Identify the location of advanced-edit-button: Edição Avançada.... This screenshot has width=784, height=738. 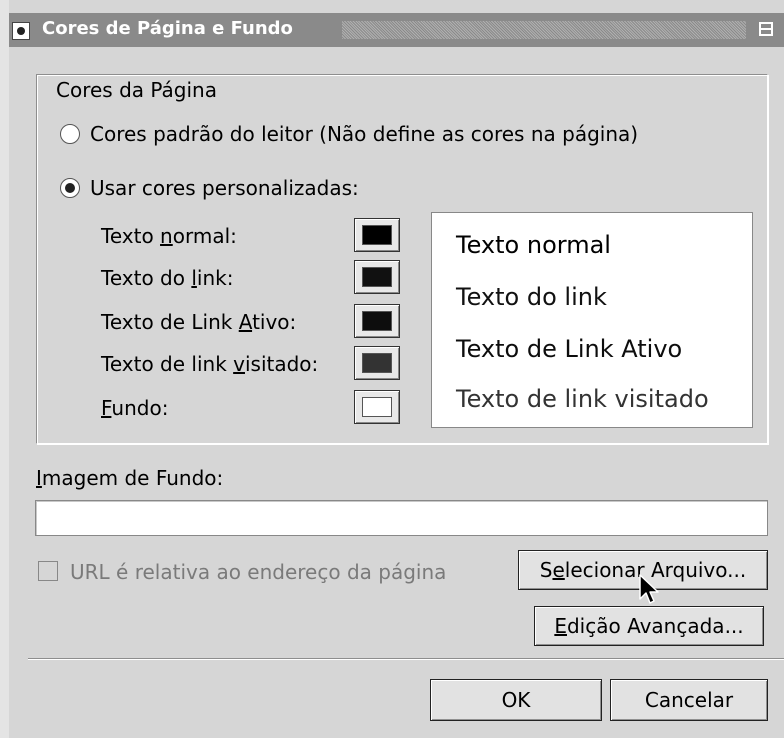
(649, 626).